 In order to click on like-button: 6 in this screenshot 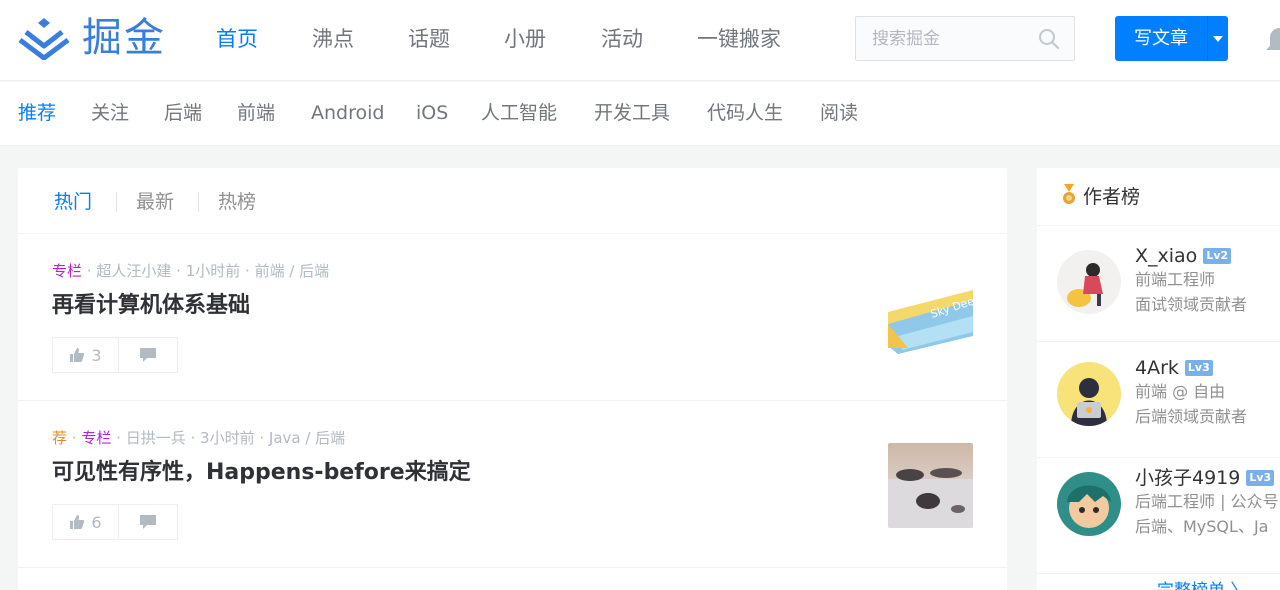, I will do `click(86, 522)`.